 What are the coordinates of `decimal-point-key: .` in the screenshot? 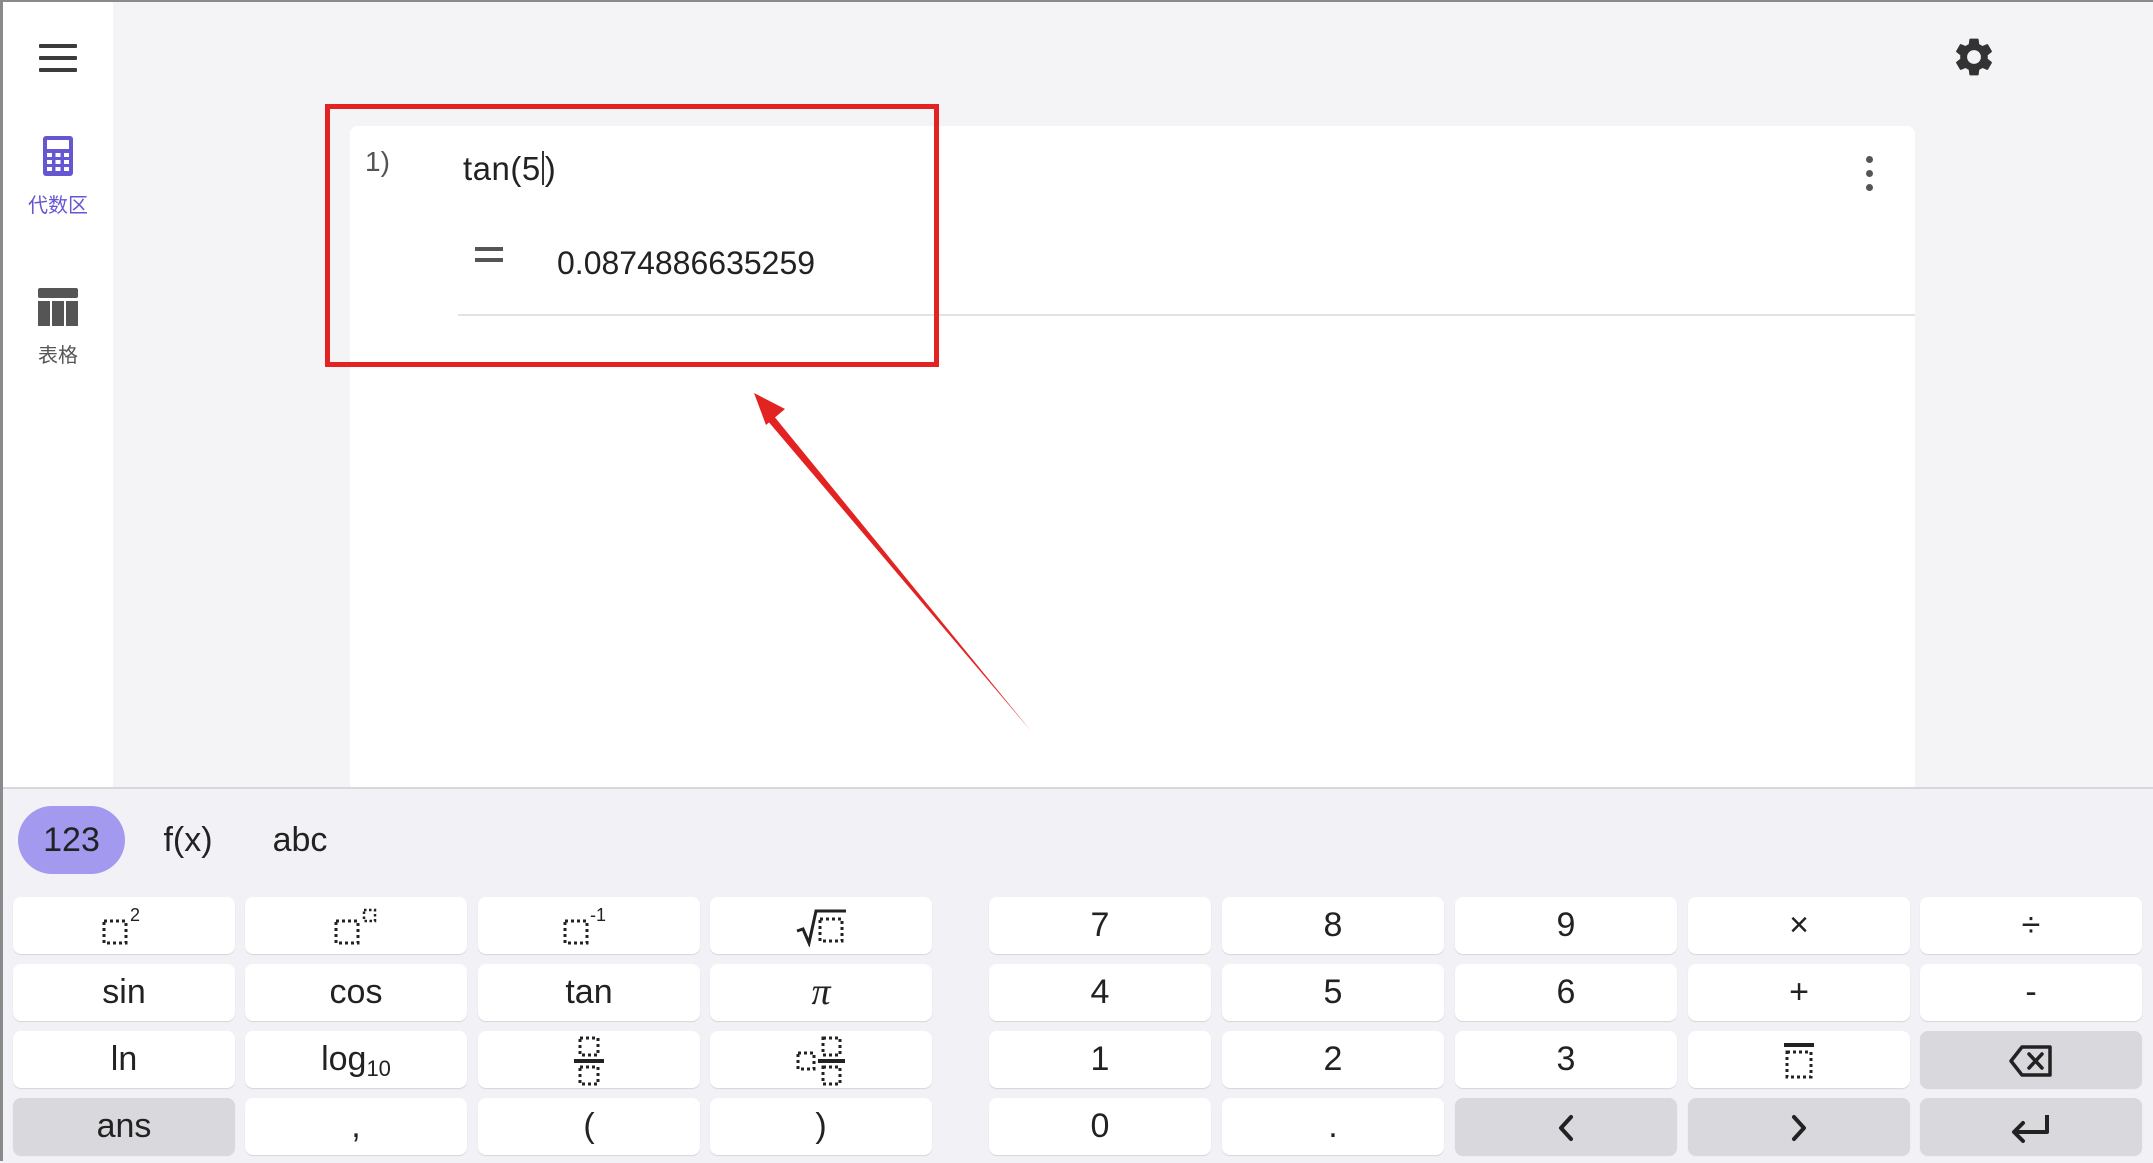 It's located at (1333, 1126).